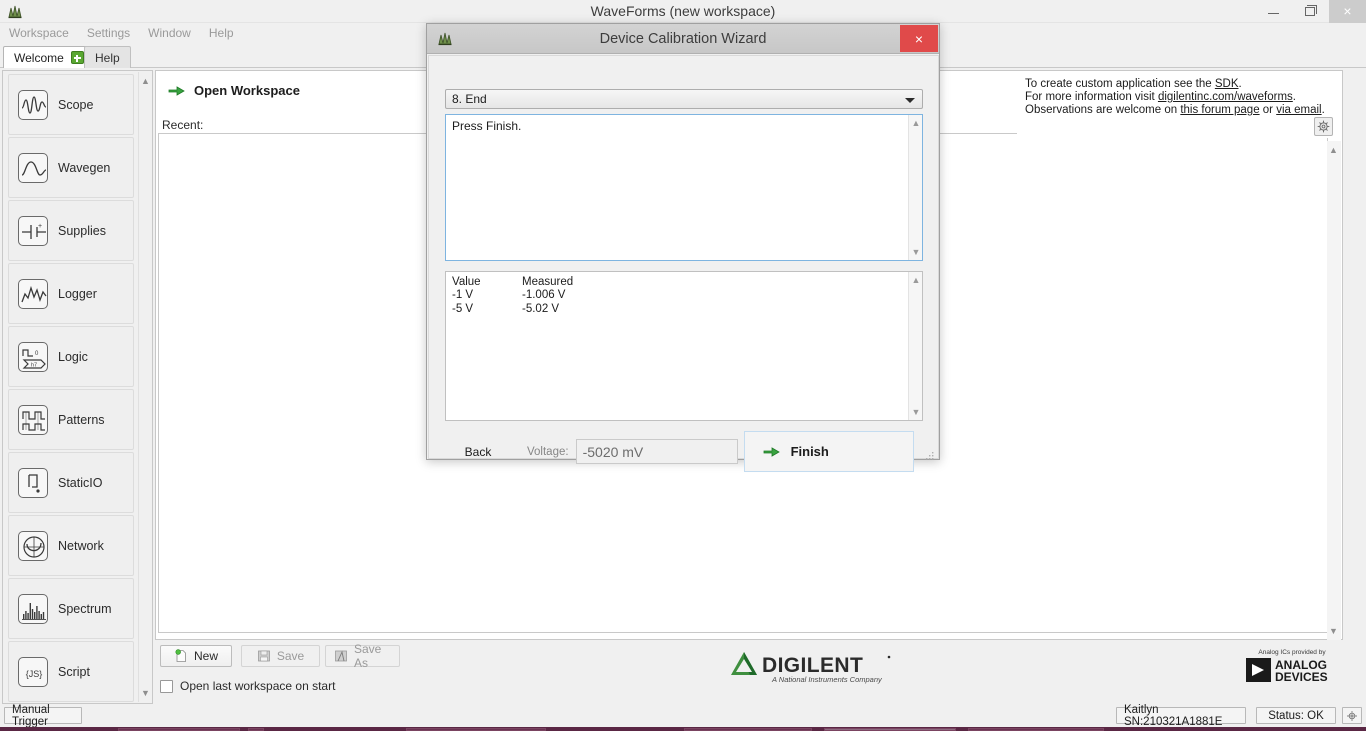  Describe the element at coordinates (74, 671) in the screenshot. I see `sidebar-item-script-label: Script` at that location.